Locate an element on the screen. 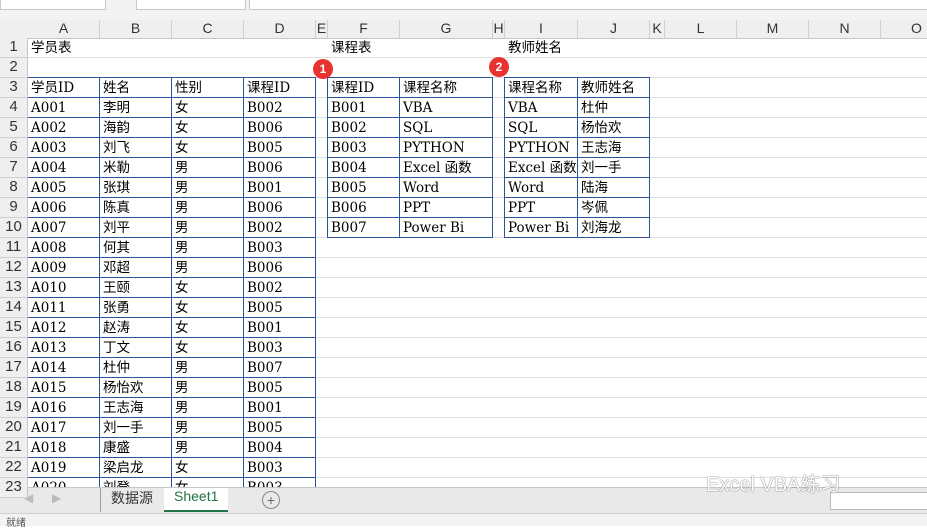 This screenshot has width=927, height=529. students-cell: 刘平 is located at coordinates (135, 227).